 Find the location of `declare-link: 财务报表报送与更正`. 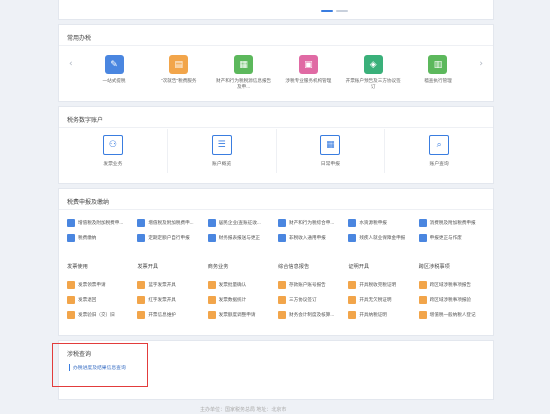

declare-link: 财务报表报送与更正 is located at coordinates (240, 237).